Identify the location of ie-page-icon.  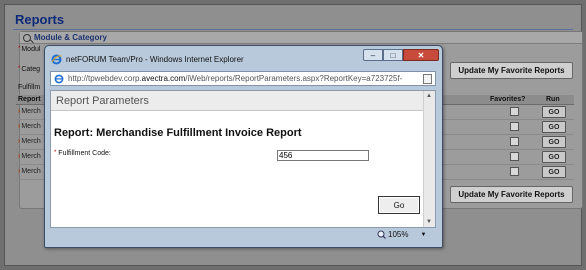
(59, 79).